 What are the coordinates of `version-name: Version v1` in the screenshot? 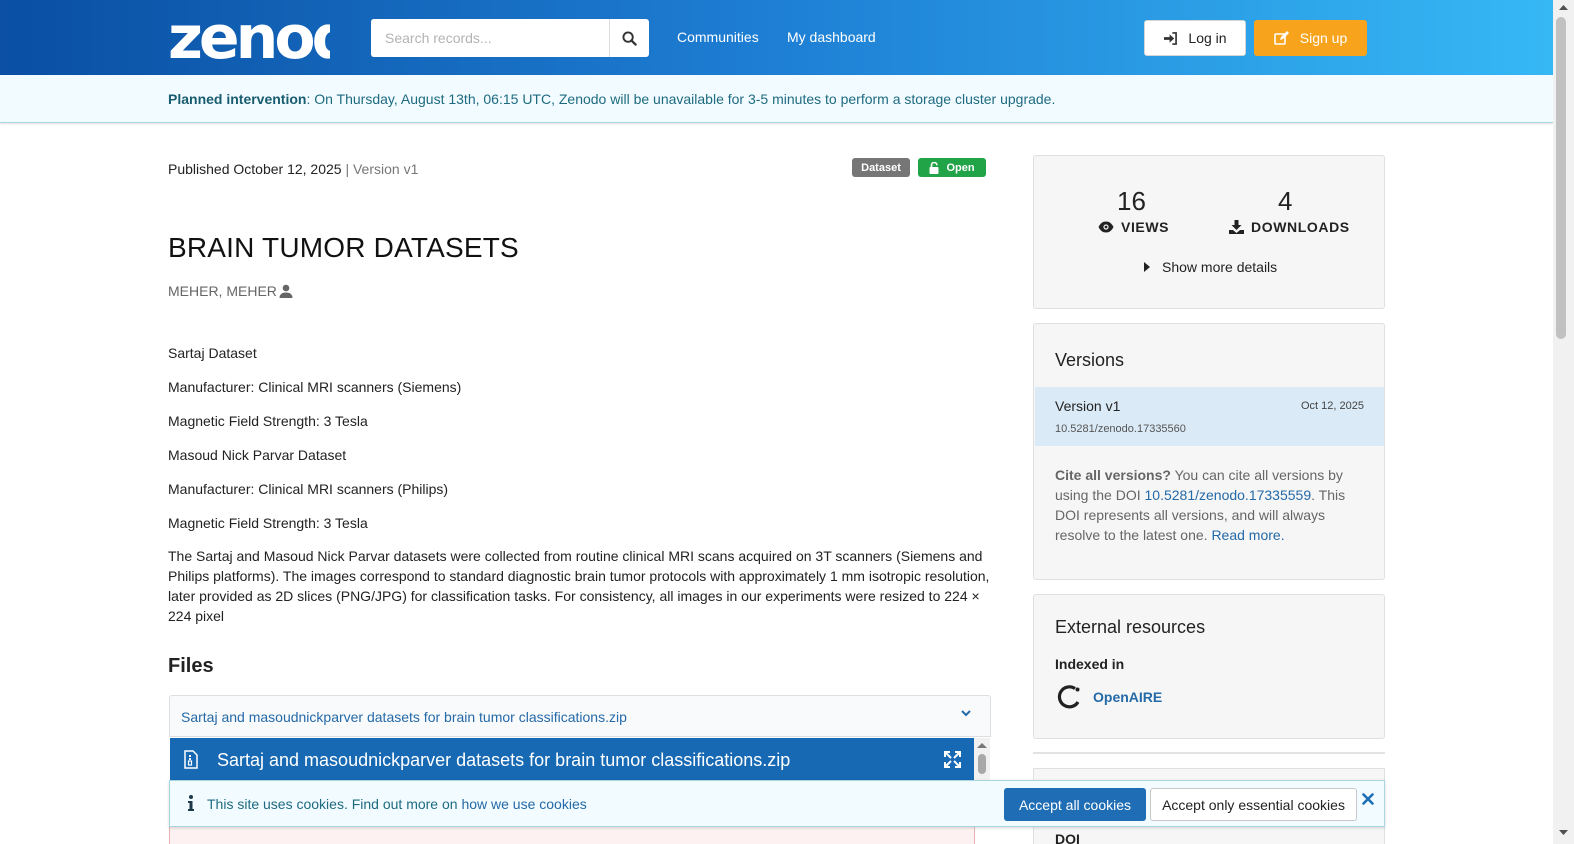 It's located at (1088, 406).